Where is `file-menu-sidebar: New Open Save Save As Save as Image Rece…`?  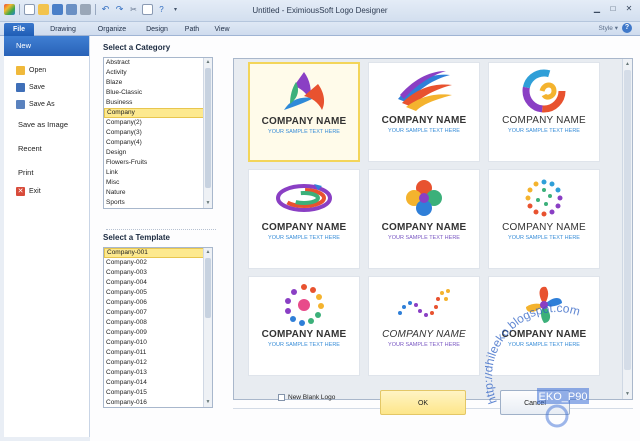
file-menu-sidebar: New Open Save Save As Save as Image Rece… is located at coordinates (47, 236).